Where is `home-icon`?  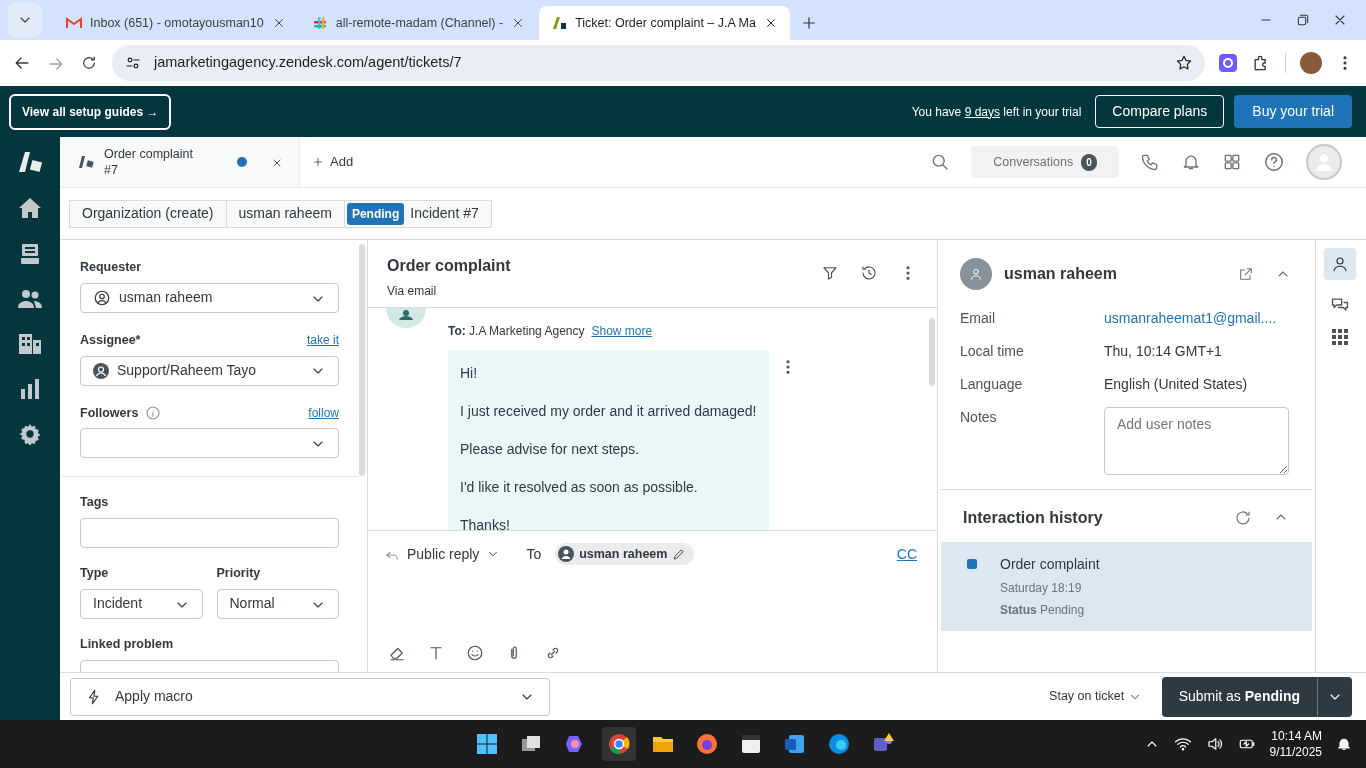 home-icon is located at coordinates (30, 208).